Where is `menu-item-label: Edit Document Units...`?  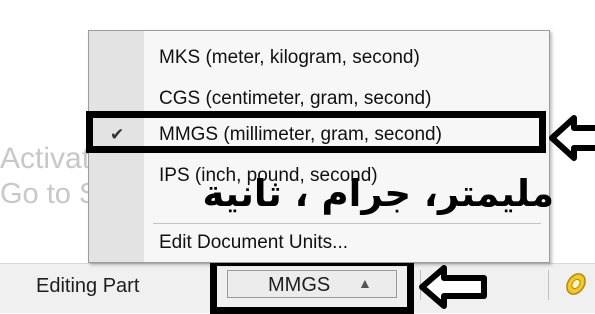 menu-item-label: Edit Document Units... is located at coordinates (254, 242).